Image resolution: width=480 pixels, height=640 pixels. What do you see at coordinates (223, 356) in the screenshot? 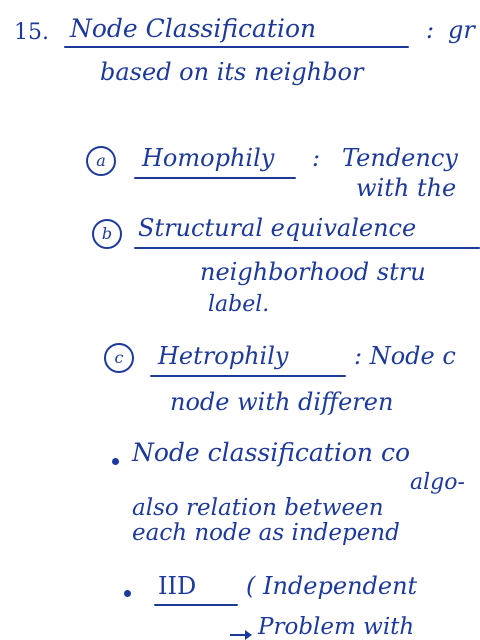
I see `term-hetrophily: Hetrophily` at bounding box center [223, 356].